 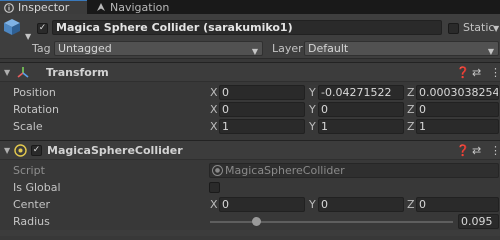 I want to click on script-object-field: ● MagicaSphereCollider, so click(x=354, y=170).